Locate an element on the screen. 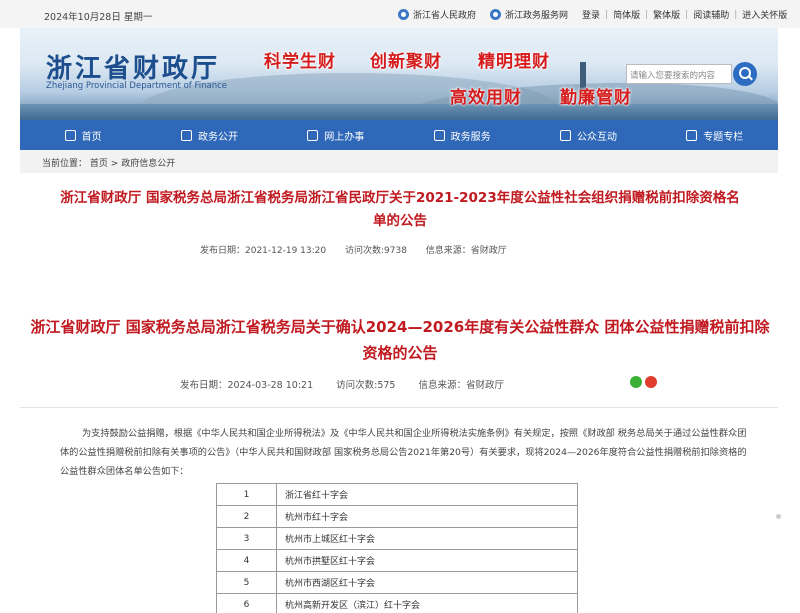  table-row: 3 杭州市上城区红十字会 is located at coordinates (397, 538).